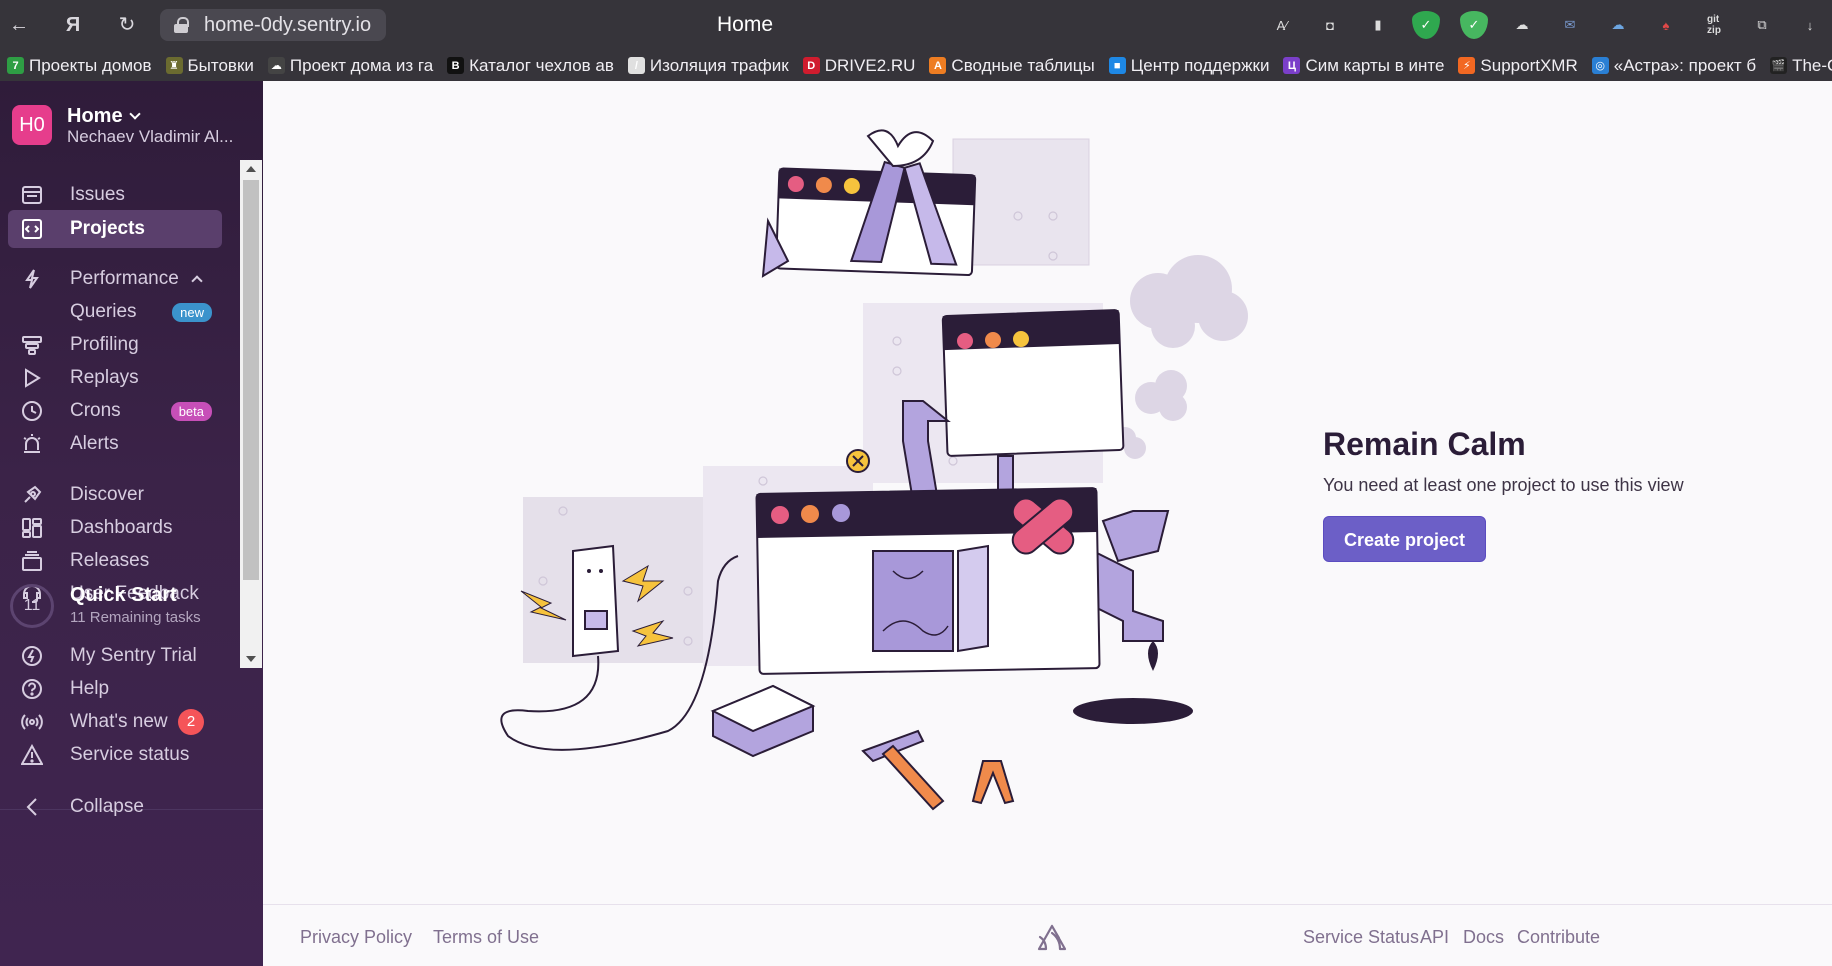 The image size is (1832, 966). What do you see at coordinates (1434, 937) in the screenshot?
I see `api-link: API` at bounding box center [1434, 937].